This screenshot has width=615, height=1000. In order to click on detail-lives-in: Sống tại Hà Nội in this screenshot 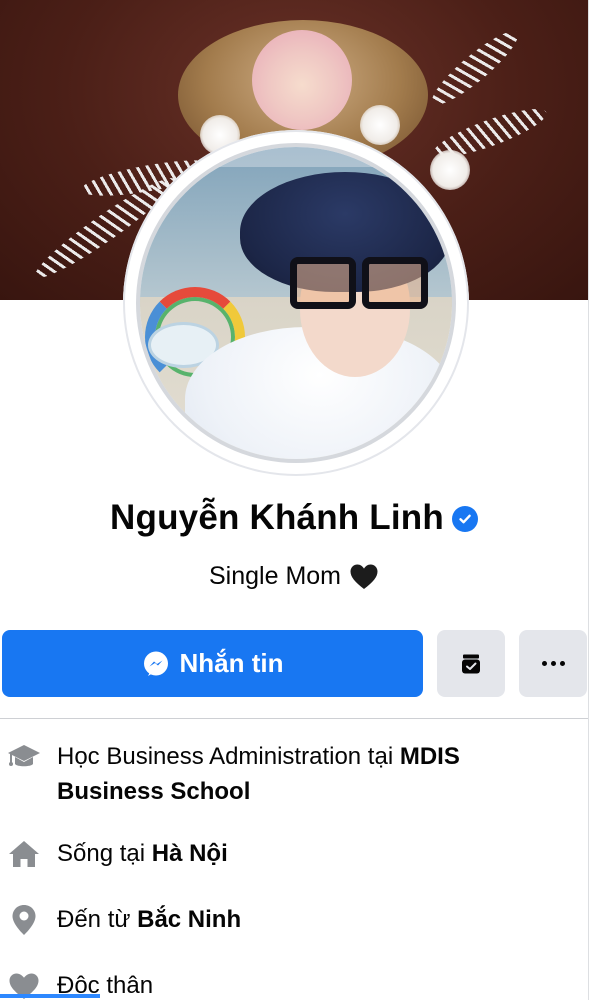, I will do `click(294, 854)`.